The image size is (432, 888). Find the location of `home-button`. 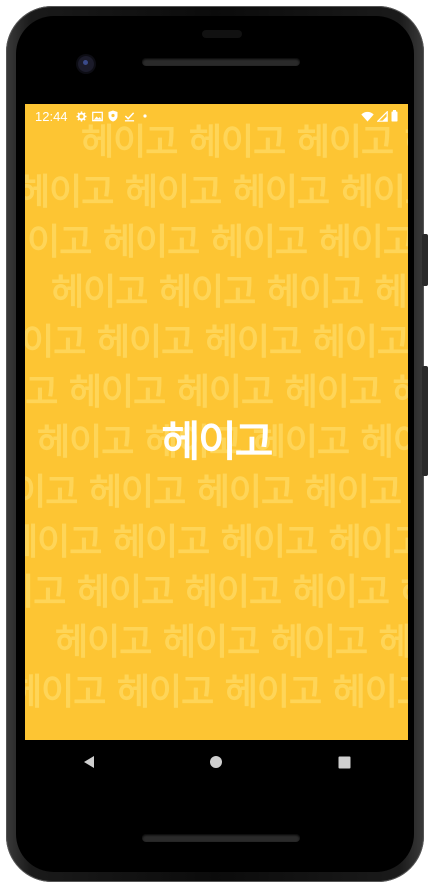

home-button is located at coordinates (216, 762).